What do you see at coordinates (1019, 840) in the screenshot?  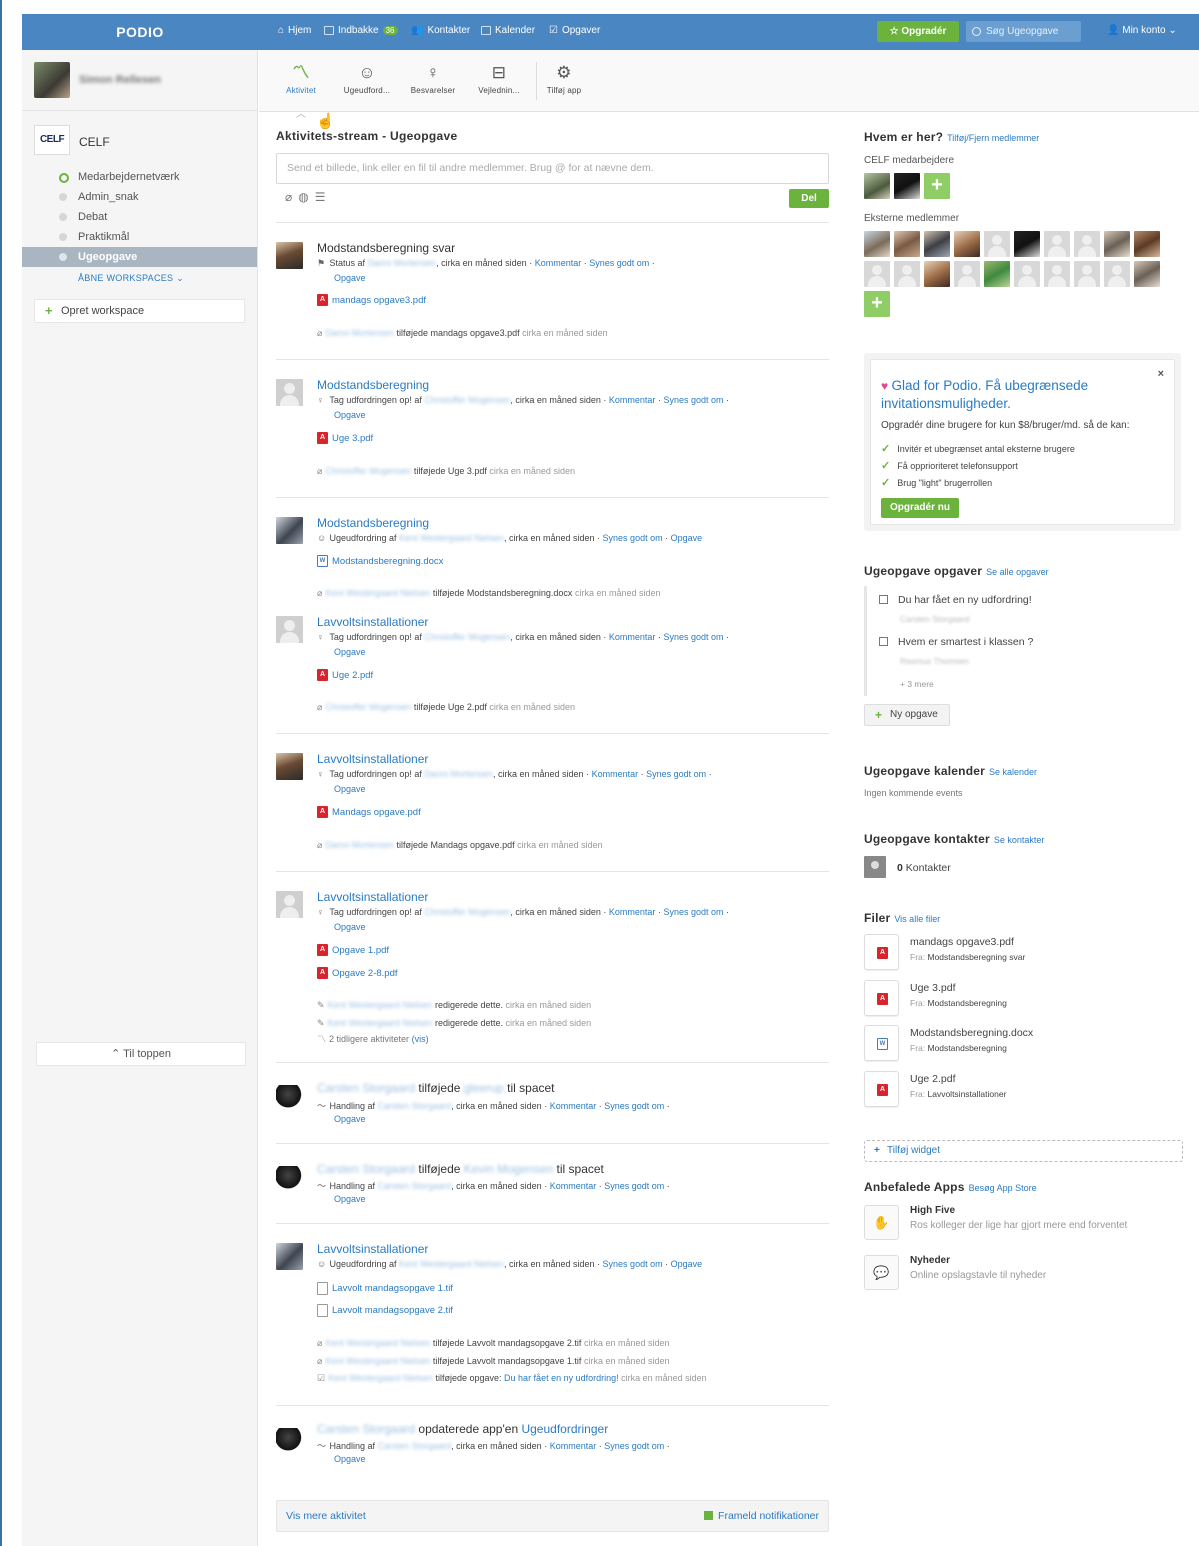 I see `see-contacts-link: Se kontakter` at bounding box center [1019, 840].